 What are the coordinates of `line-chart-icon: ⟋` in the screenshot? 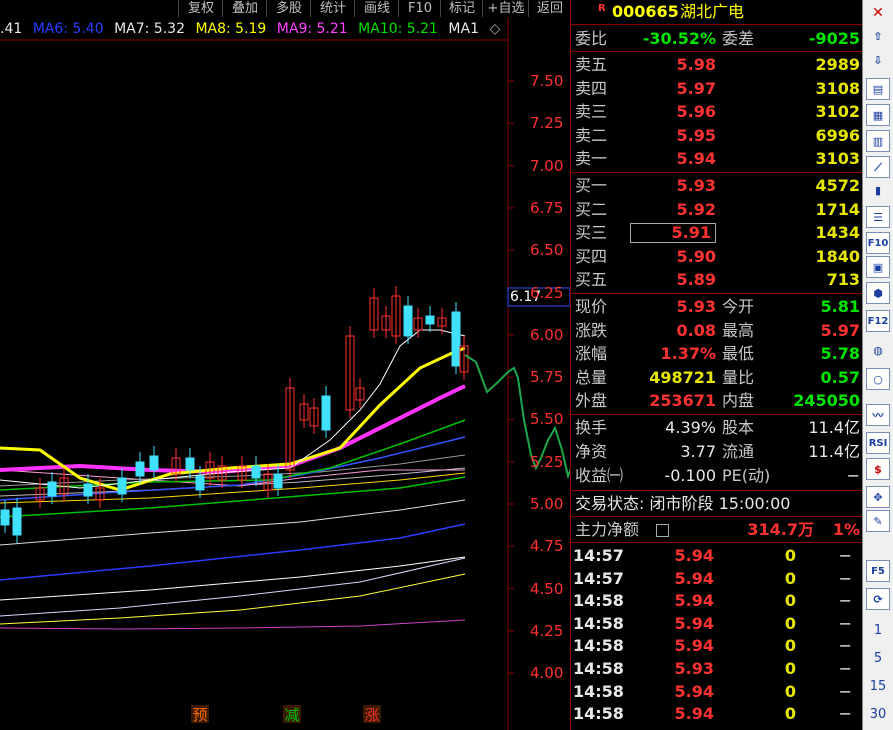 It's located at (878, 167).